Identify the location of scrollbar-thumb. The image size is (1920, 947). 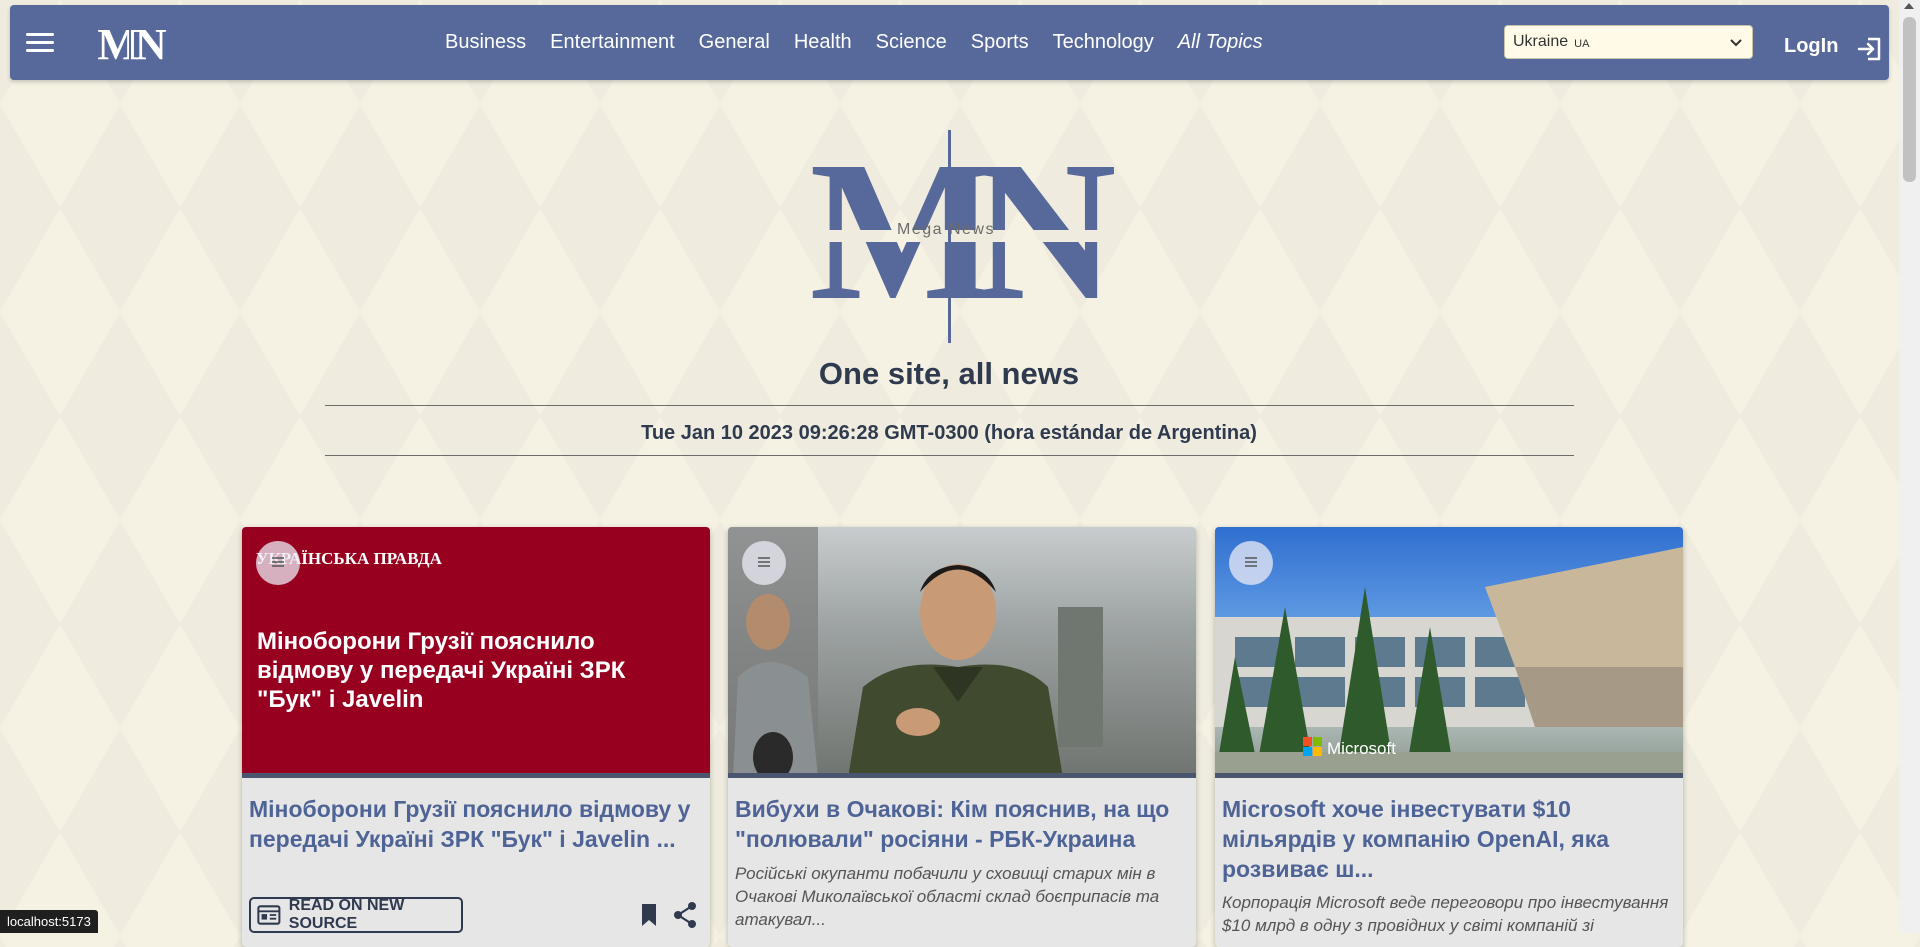
(1909, 99).